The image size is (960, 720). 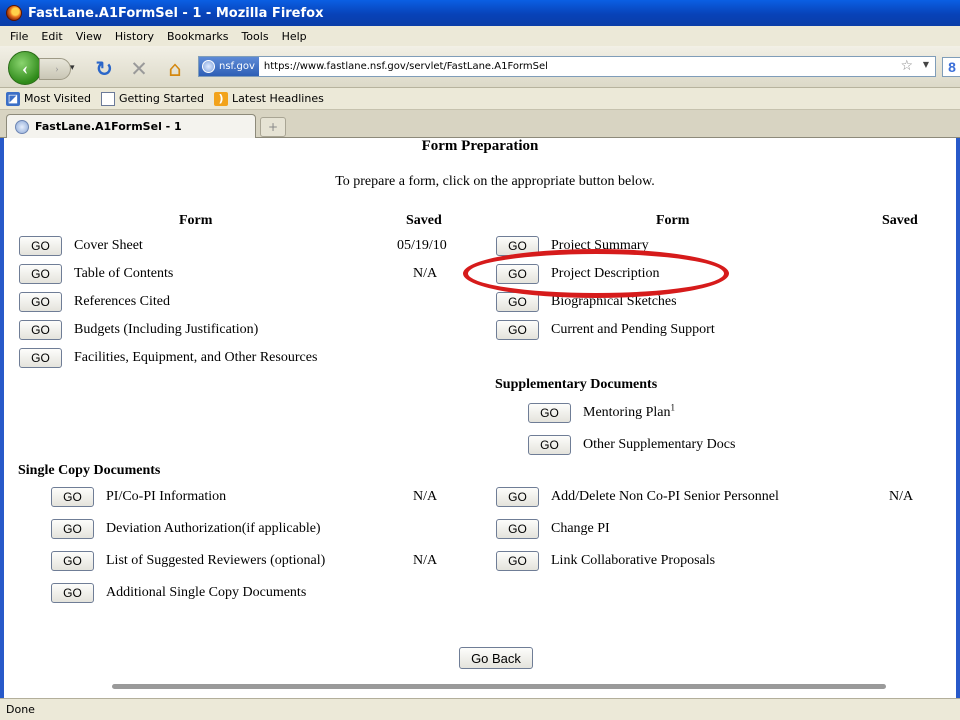 I want to click on favicon-icon, so click(x=22, y=126).